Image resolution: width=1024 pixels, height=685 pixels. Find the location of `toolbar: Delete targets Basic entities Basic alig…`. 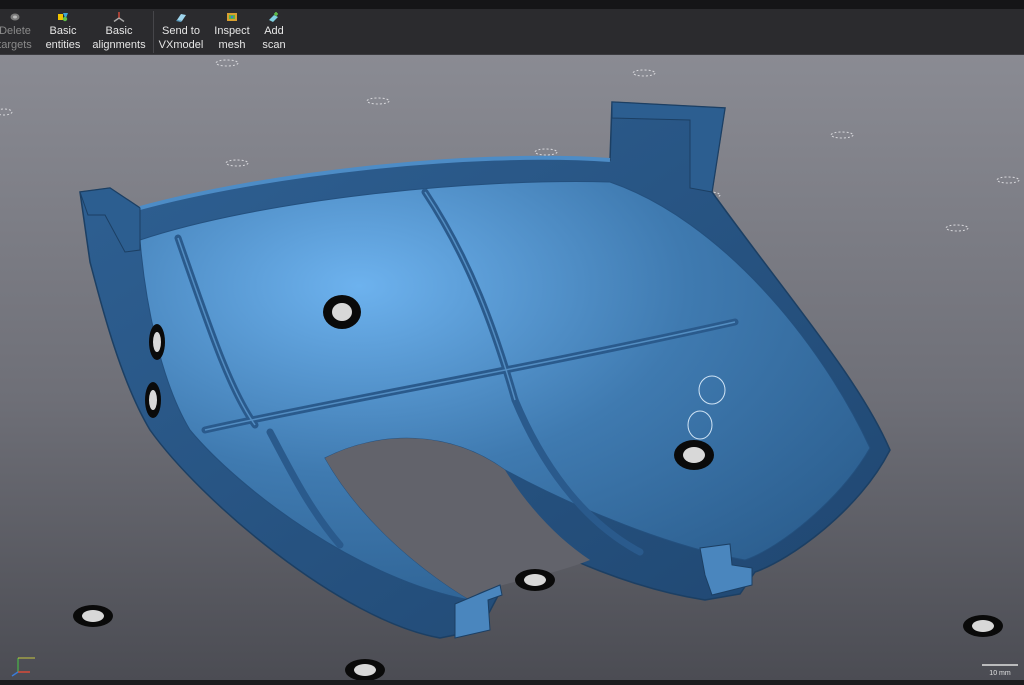

toolbar: Delete targets Basic entities Basic alig… is located at coordinates (512, 32).